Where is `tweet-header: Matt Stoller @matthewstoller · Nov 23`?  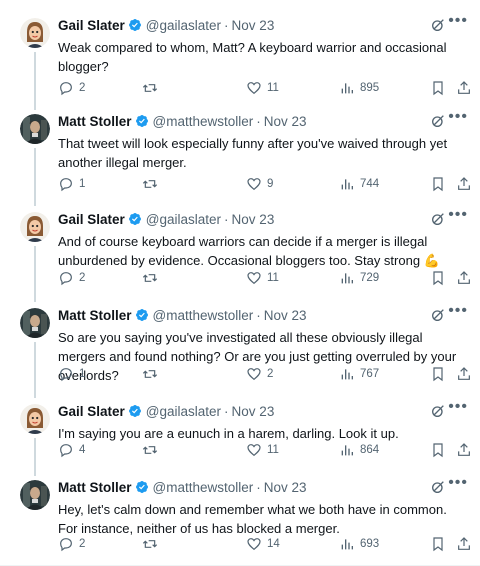
tweet-header: Matt Stoller @matthewstoller · Nov 23 is located at coordinates (262, 121).